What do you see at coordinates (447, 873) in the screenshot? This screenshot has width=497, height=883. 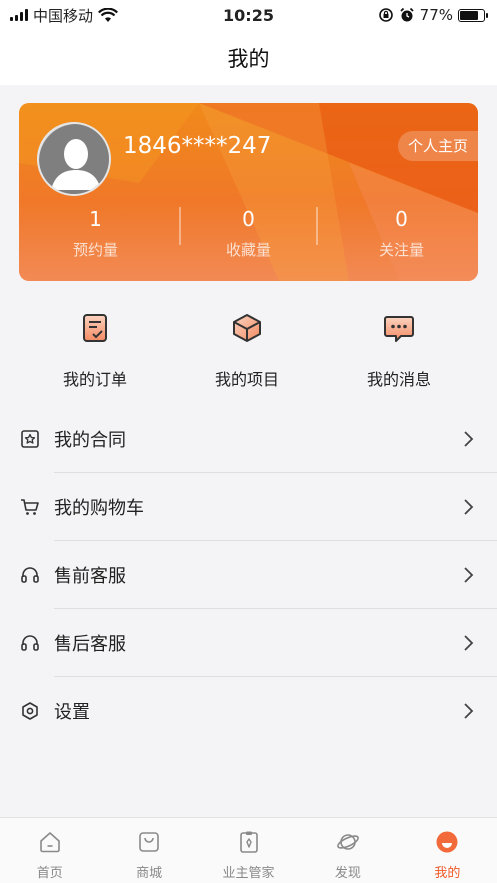 I see `tab-label: 我的` at bounding box center [447, 873].